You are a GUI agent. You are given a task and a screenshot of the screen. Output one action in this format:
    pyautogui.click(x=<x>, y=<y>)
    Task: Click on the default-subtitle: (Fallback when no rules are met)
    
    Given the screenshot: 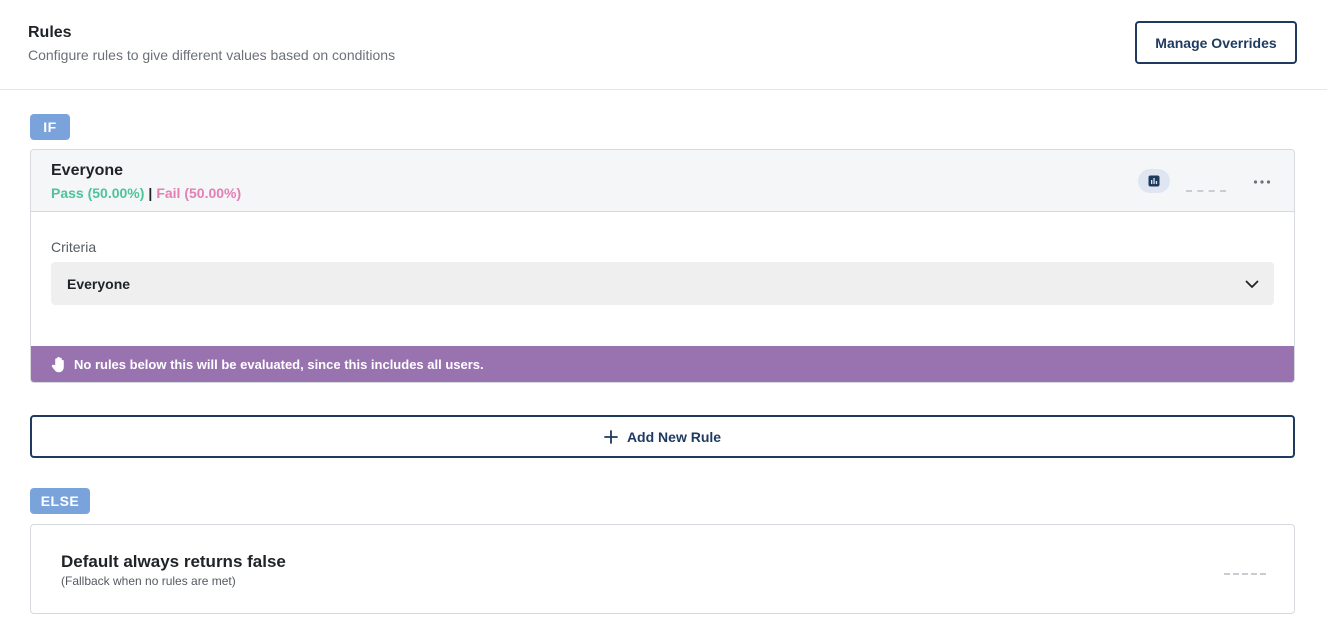 What is the action you would take?
    pyautogui.click(x=148, y=581)
    